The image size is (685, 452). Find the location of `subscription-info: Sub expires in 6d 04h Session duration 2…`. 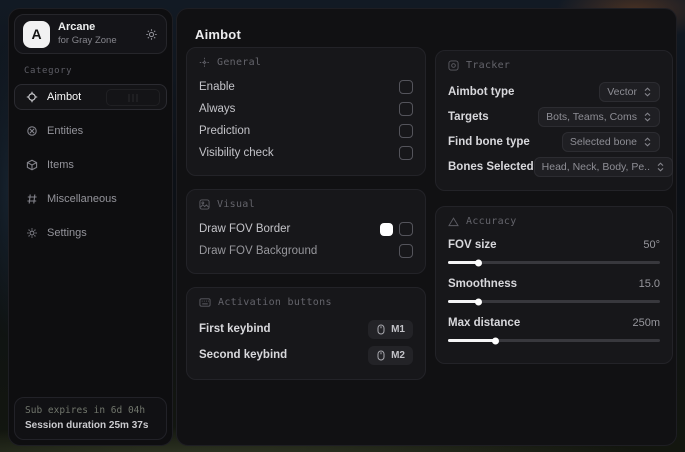

subscription-info: Sub expires in 6d 04h Session duration 2… is located at coordinates (90, 418).